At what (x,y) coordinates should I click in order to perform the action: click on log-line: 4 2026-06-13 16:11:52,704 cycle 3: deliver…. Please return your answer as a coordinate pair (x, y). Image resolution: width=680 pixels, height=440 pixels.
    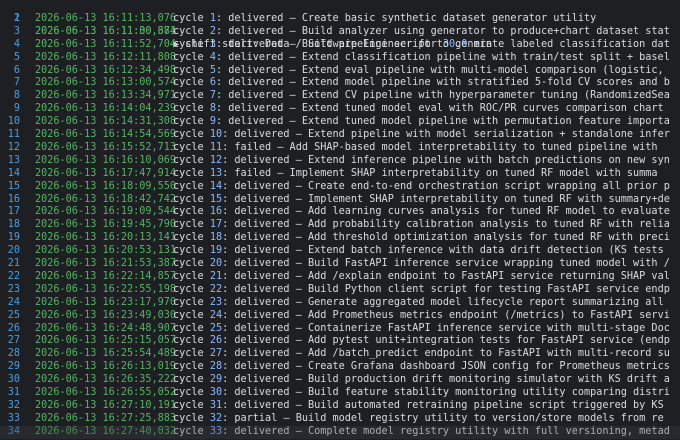
    Looking at the image, I should click on (340, 45).